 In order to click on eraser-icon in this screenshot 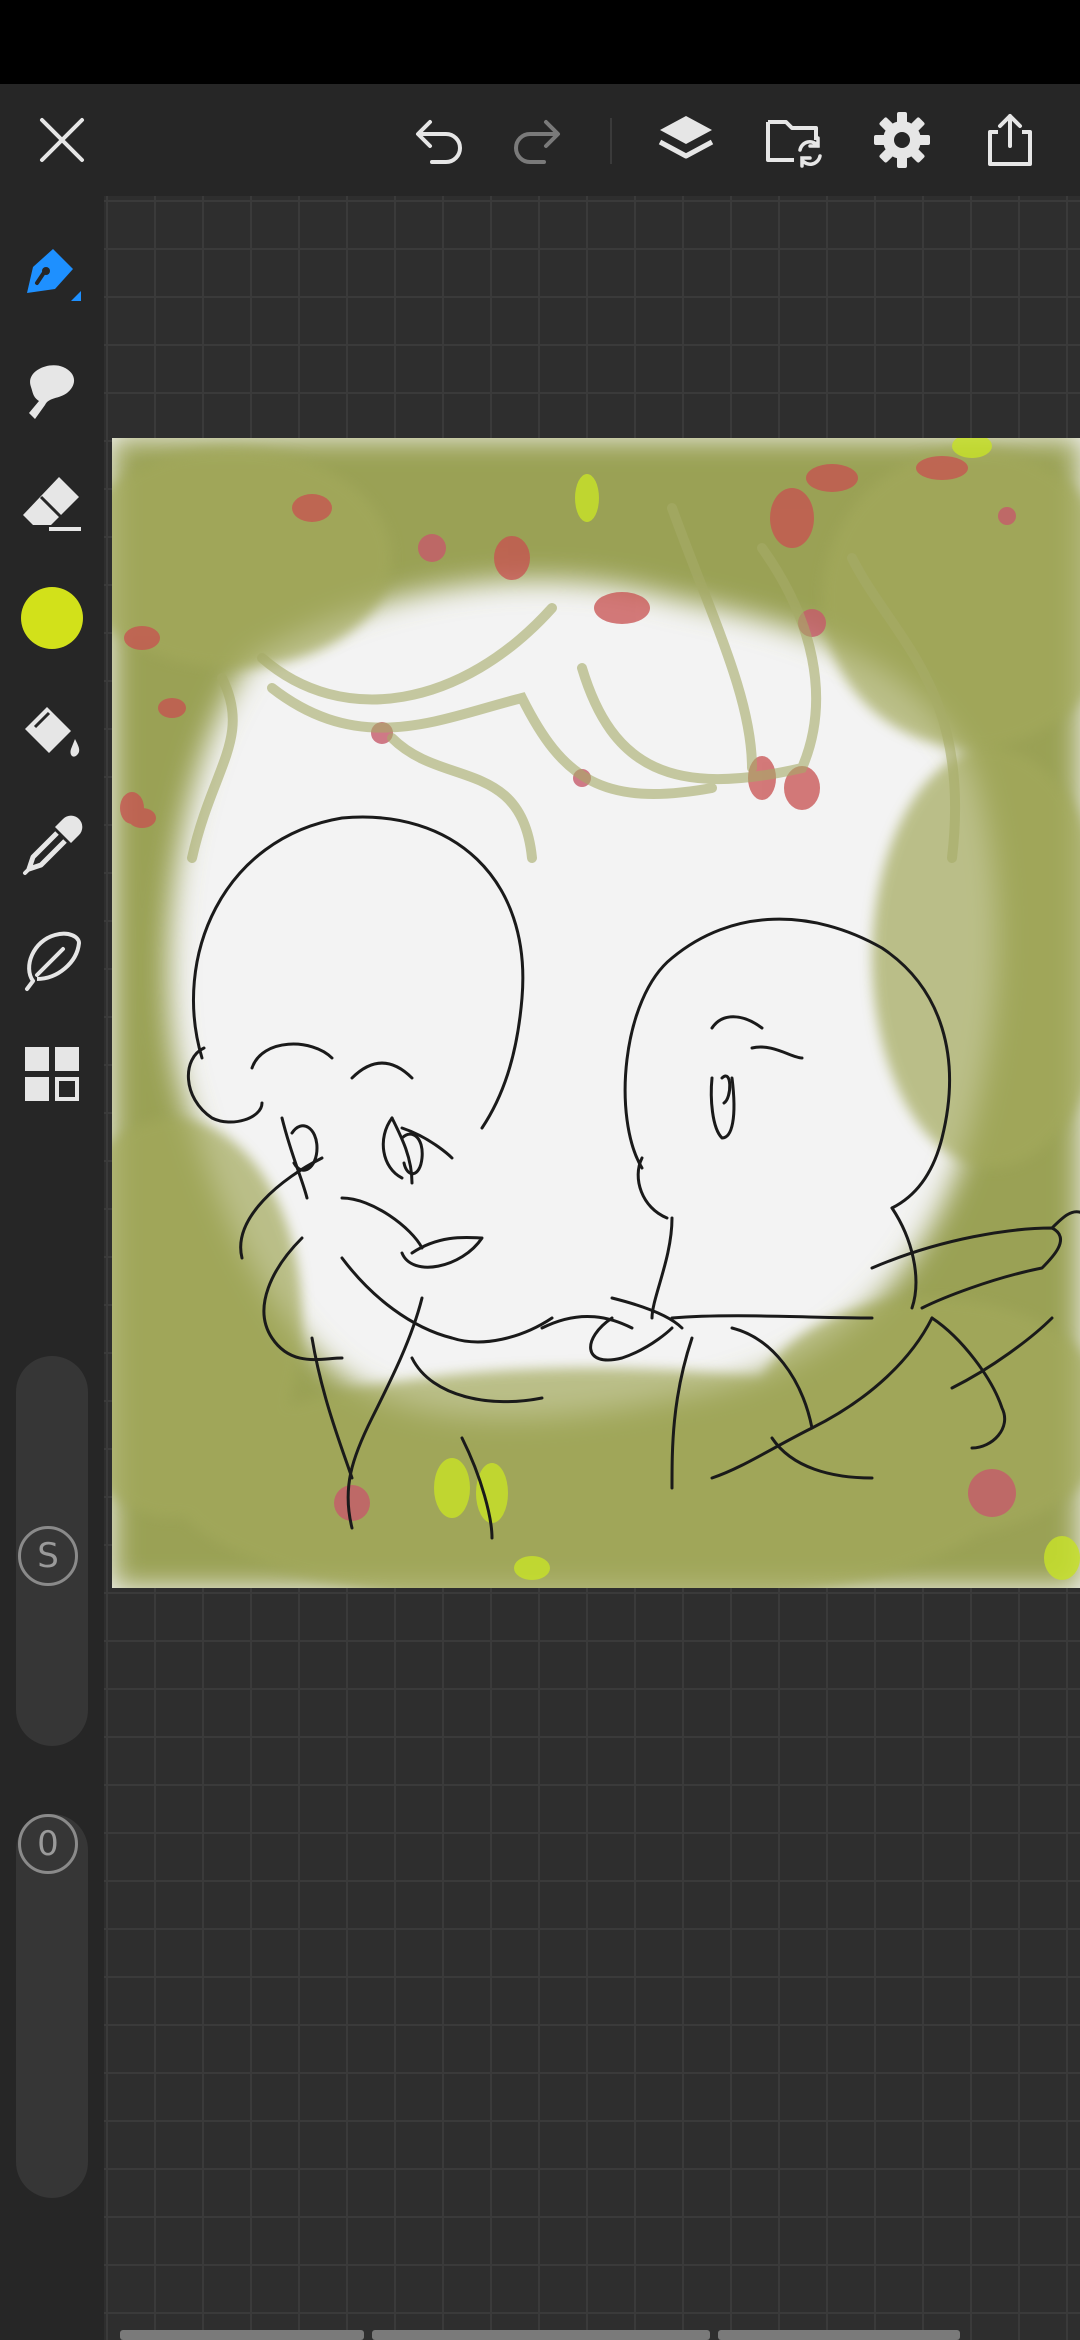, I will do `click(52, 504)`.